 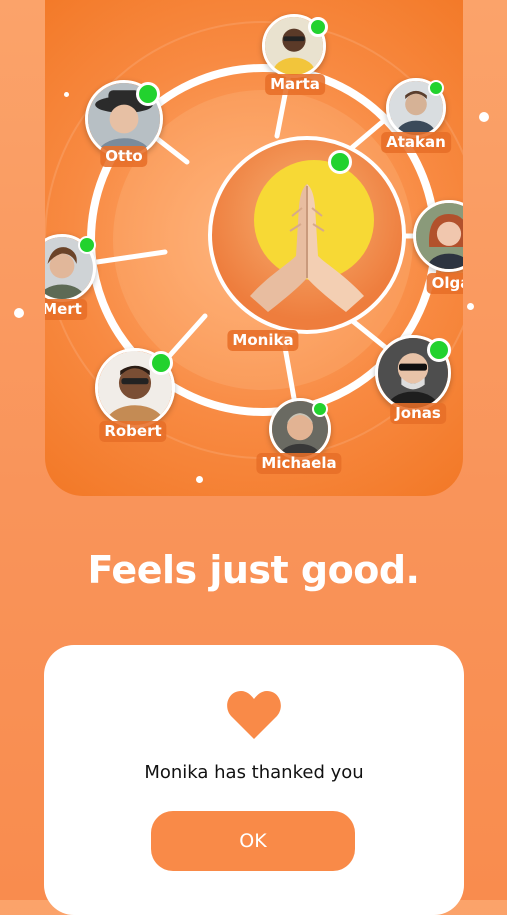 I want to click on online-indicator-marta, so click(x=318, y=27).